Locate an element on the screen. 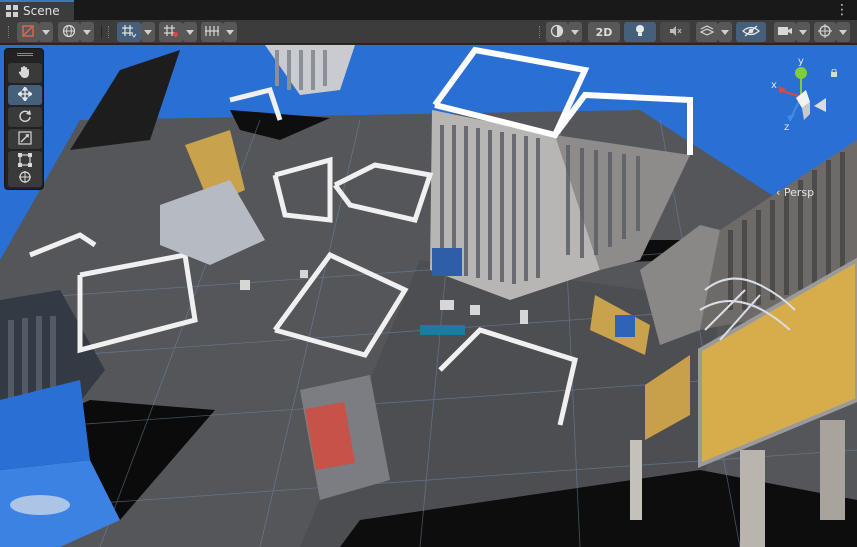 The image size is (857, 547). camera-dropdown is located at coordinates (803, 32).